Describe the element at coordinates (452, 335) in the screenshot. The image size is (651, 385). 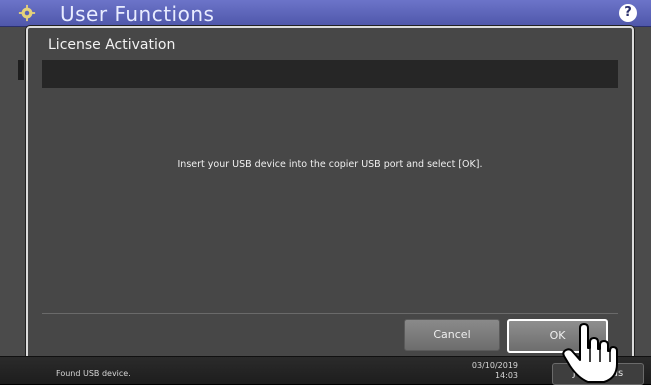
I see `cancel-button: Cancel` at that location.